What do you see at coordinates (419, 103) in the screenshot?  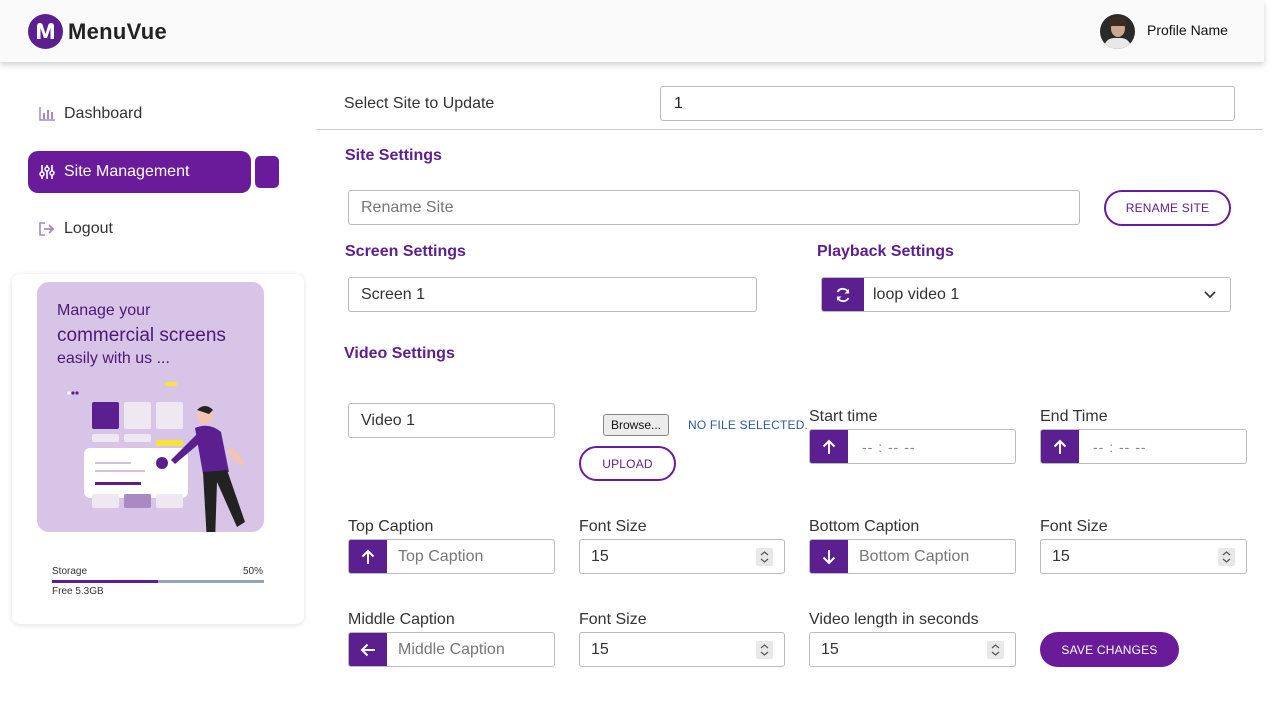 I see `select-site-label: Select Site to Update` at bounding box center [419, 103].